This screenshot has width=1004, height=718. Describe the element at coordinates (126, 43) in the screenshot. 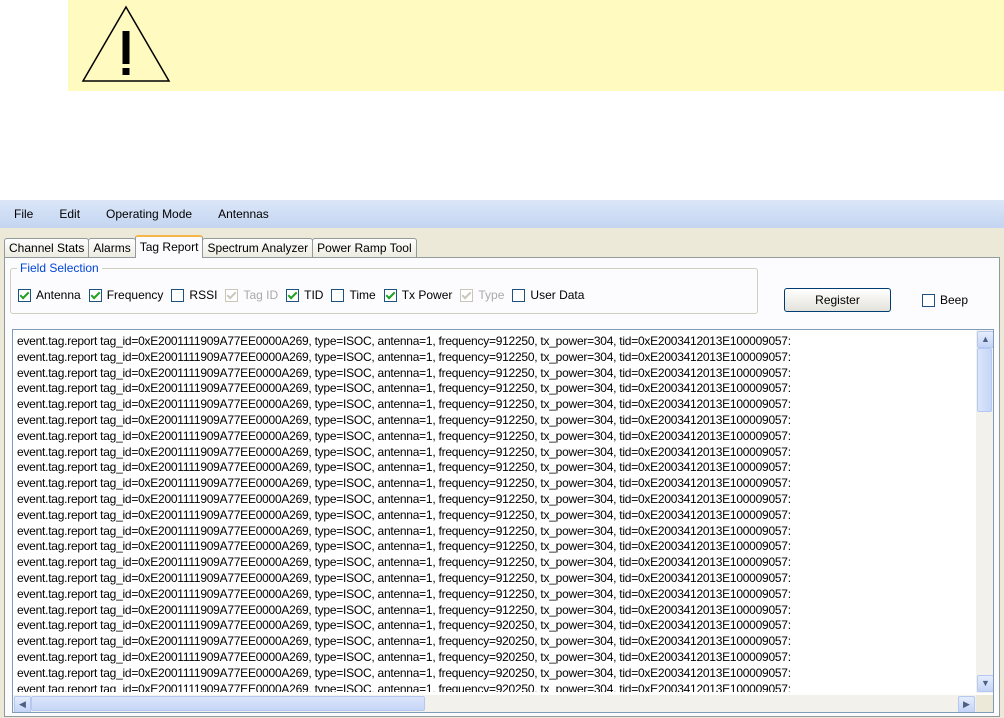

I see `warning-triangle-icon` at that location.